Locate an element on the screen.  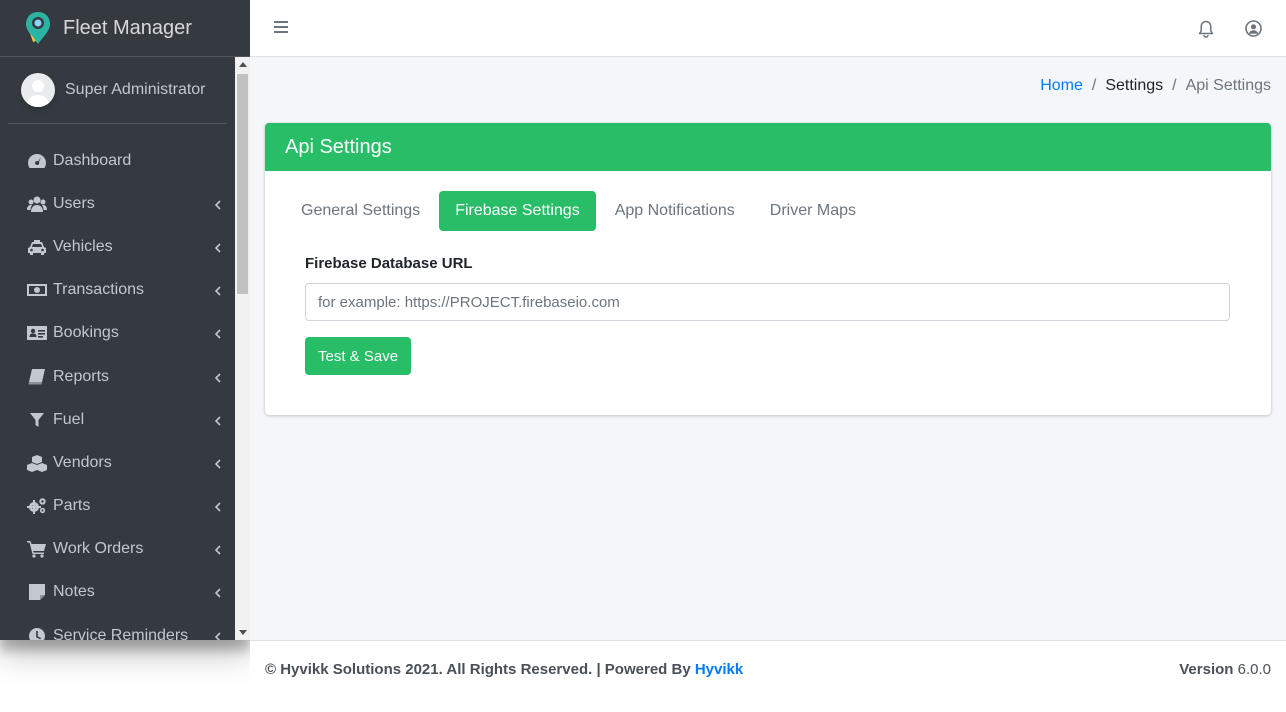
tab-driver-maps: Driver Maps is located at coordinates (813, 211).